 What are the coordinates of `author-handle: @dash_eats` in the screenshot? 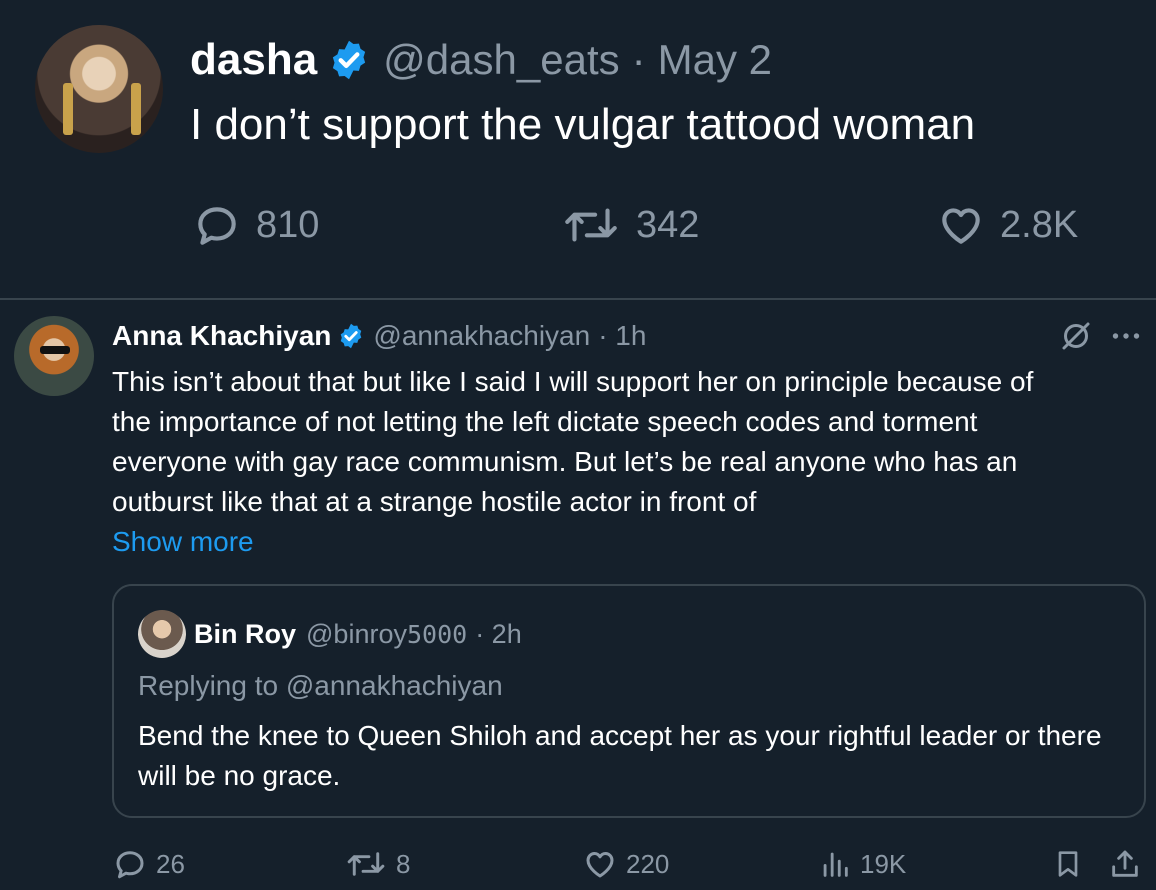 It's located at (501, 60).